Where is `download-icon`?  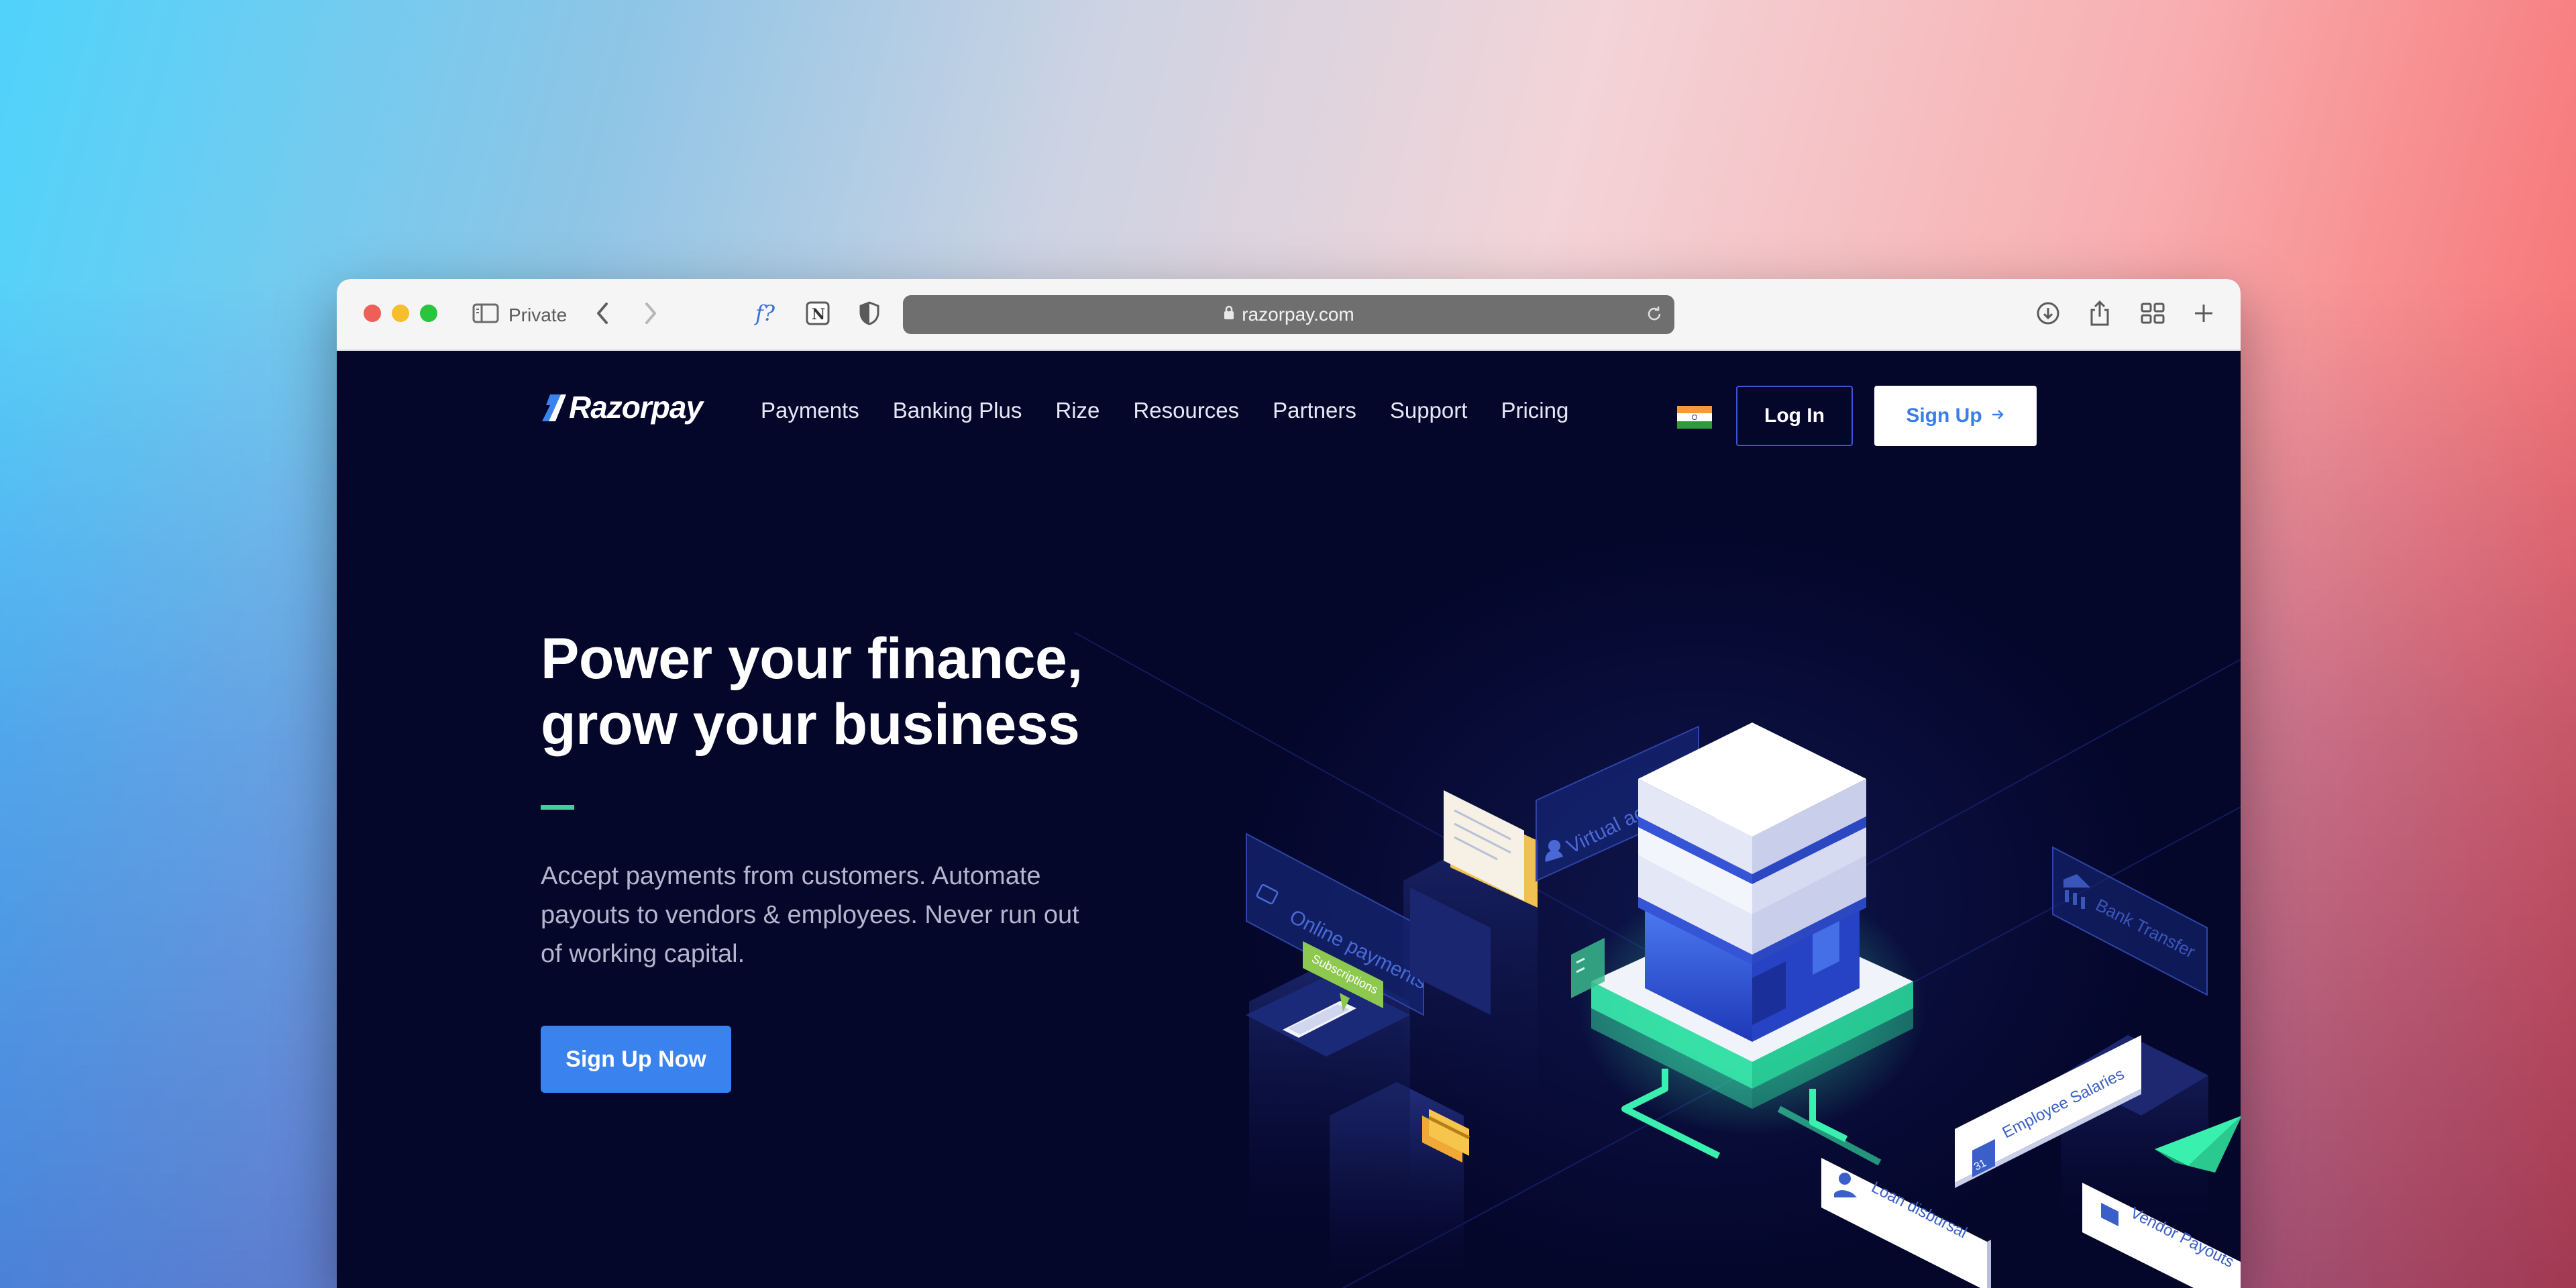
download-icon is located at coordinates (2048, 315).